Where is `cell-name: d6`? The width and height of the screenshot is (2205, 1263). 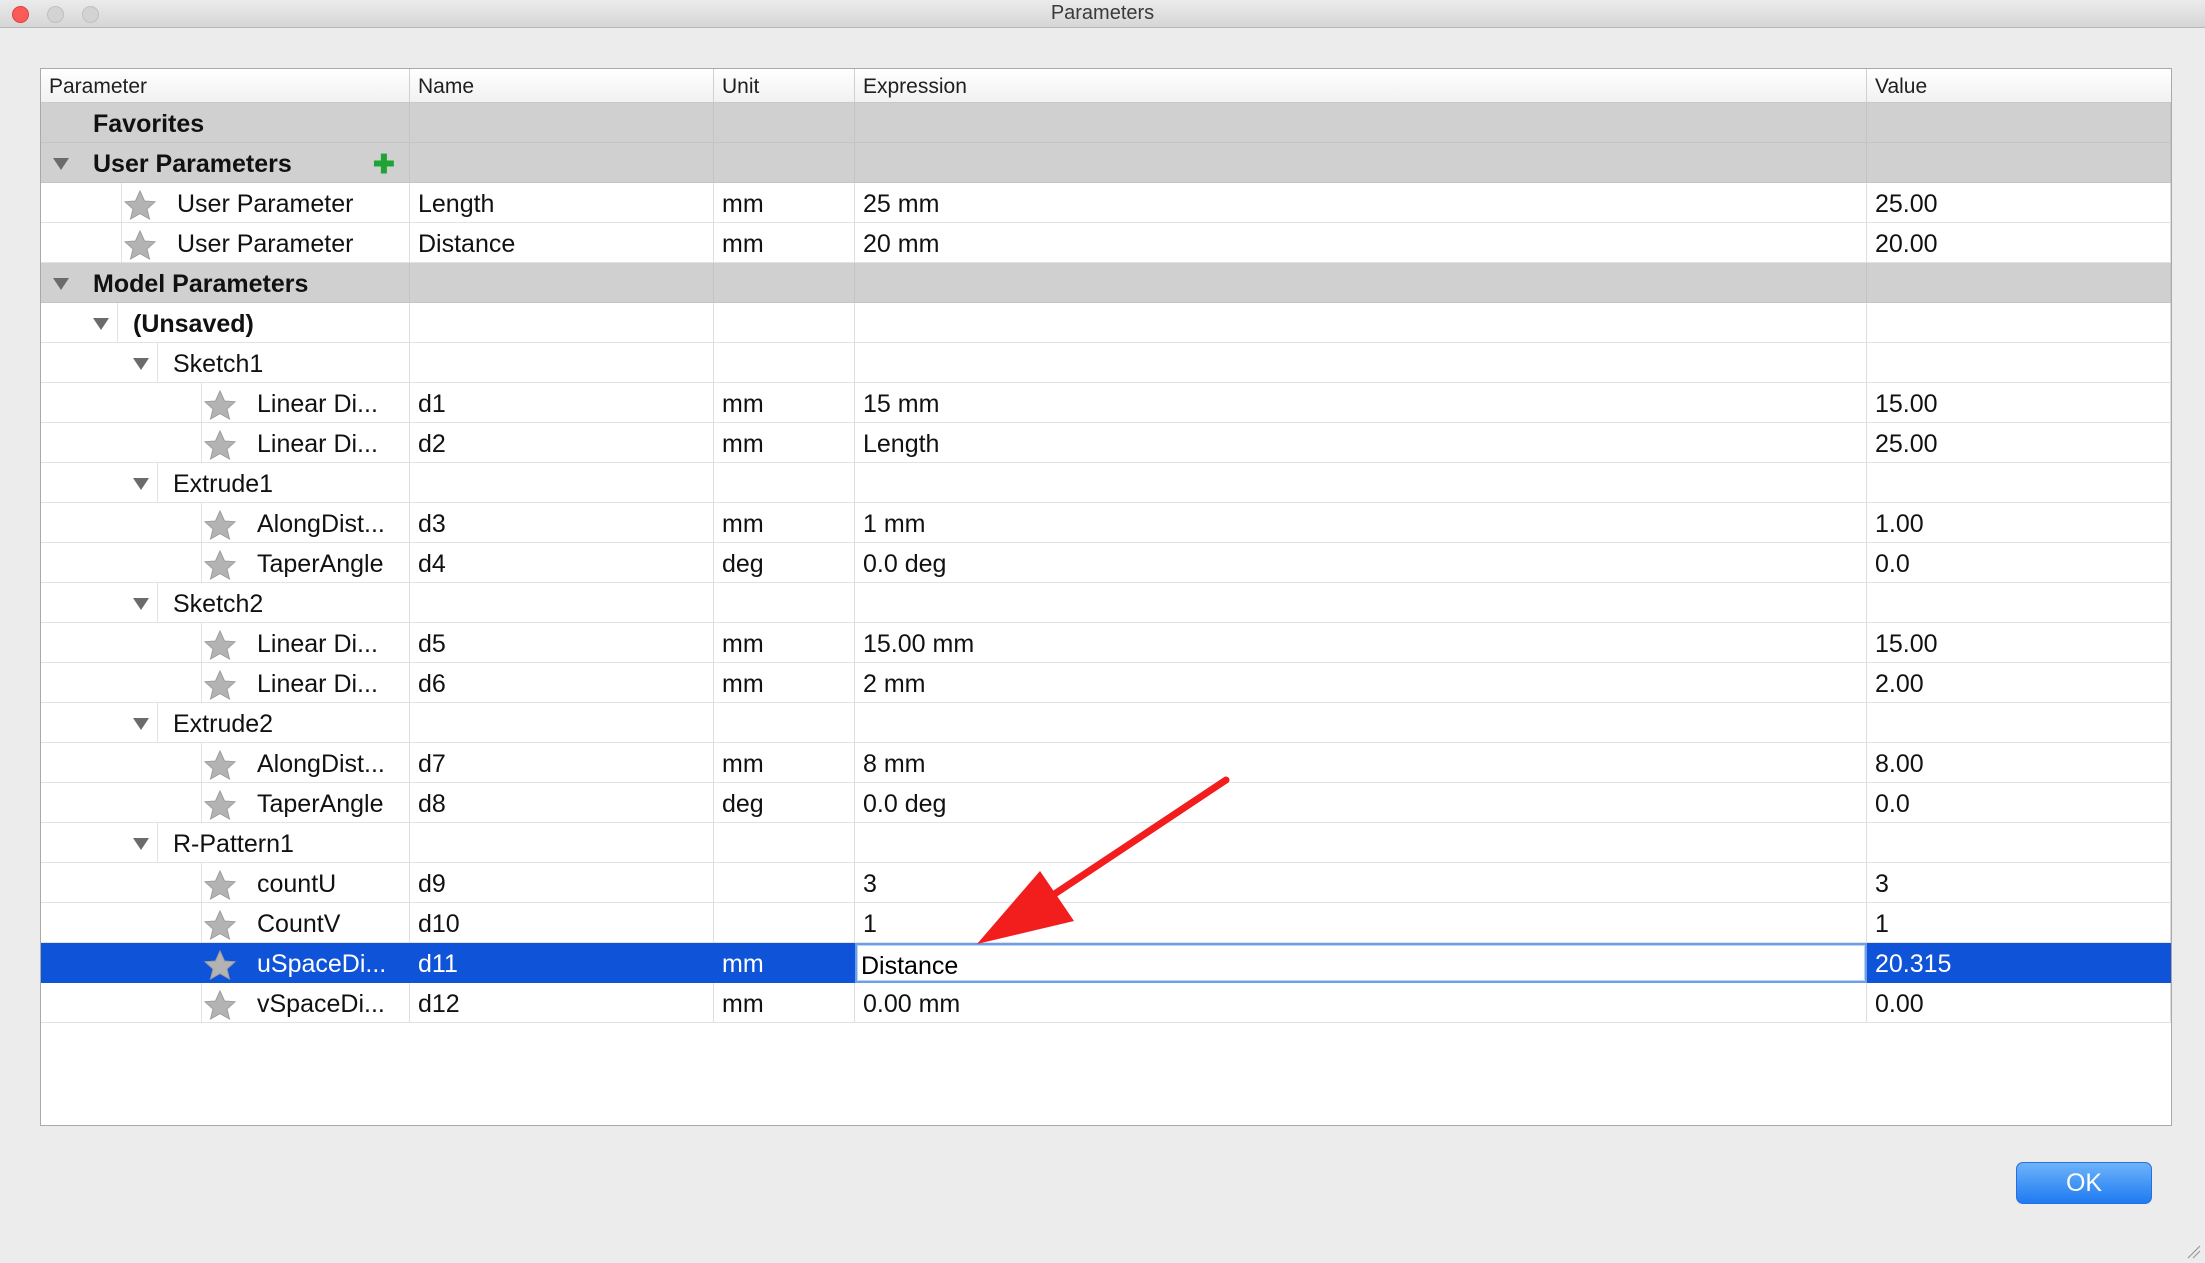 cell-name: d6 is located at coordinates (562, 683).